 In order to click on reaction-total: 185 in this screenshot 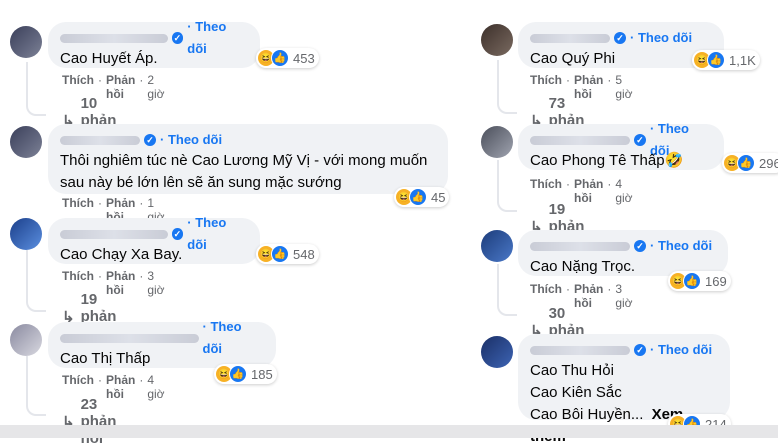, I will do `click(262, 374)`.